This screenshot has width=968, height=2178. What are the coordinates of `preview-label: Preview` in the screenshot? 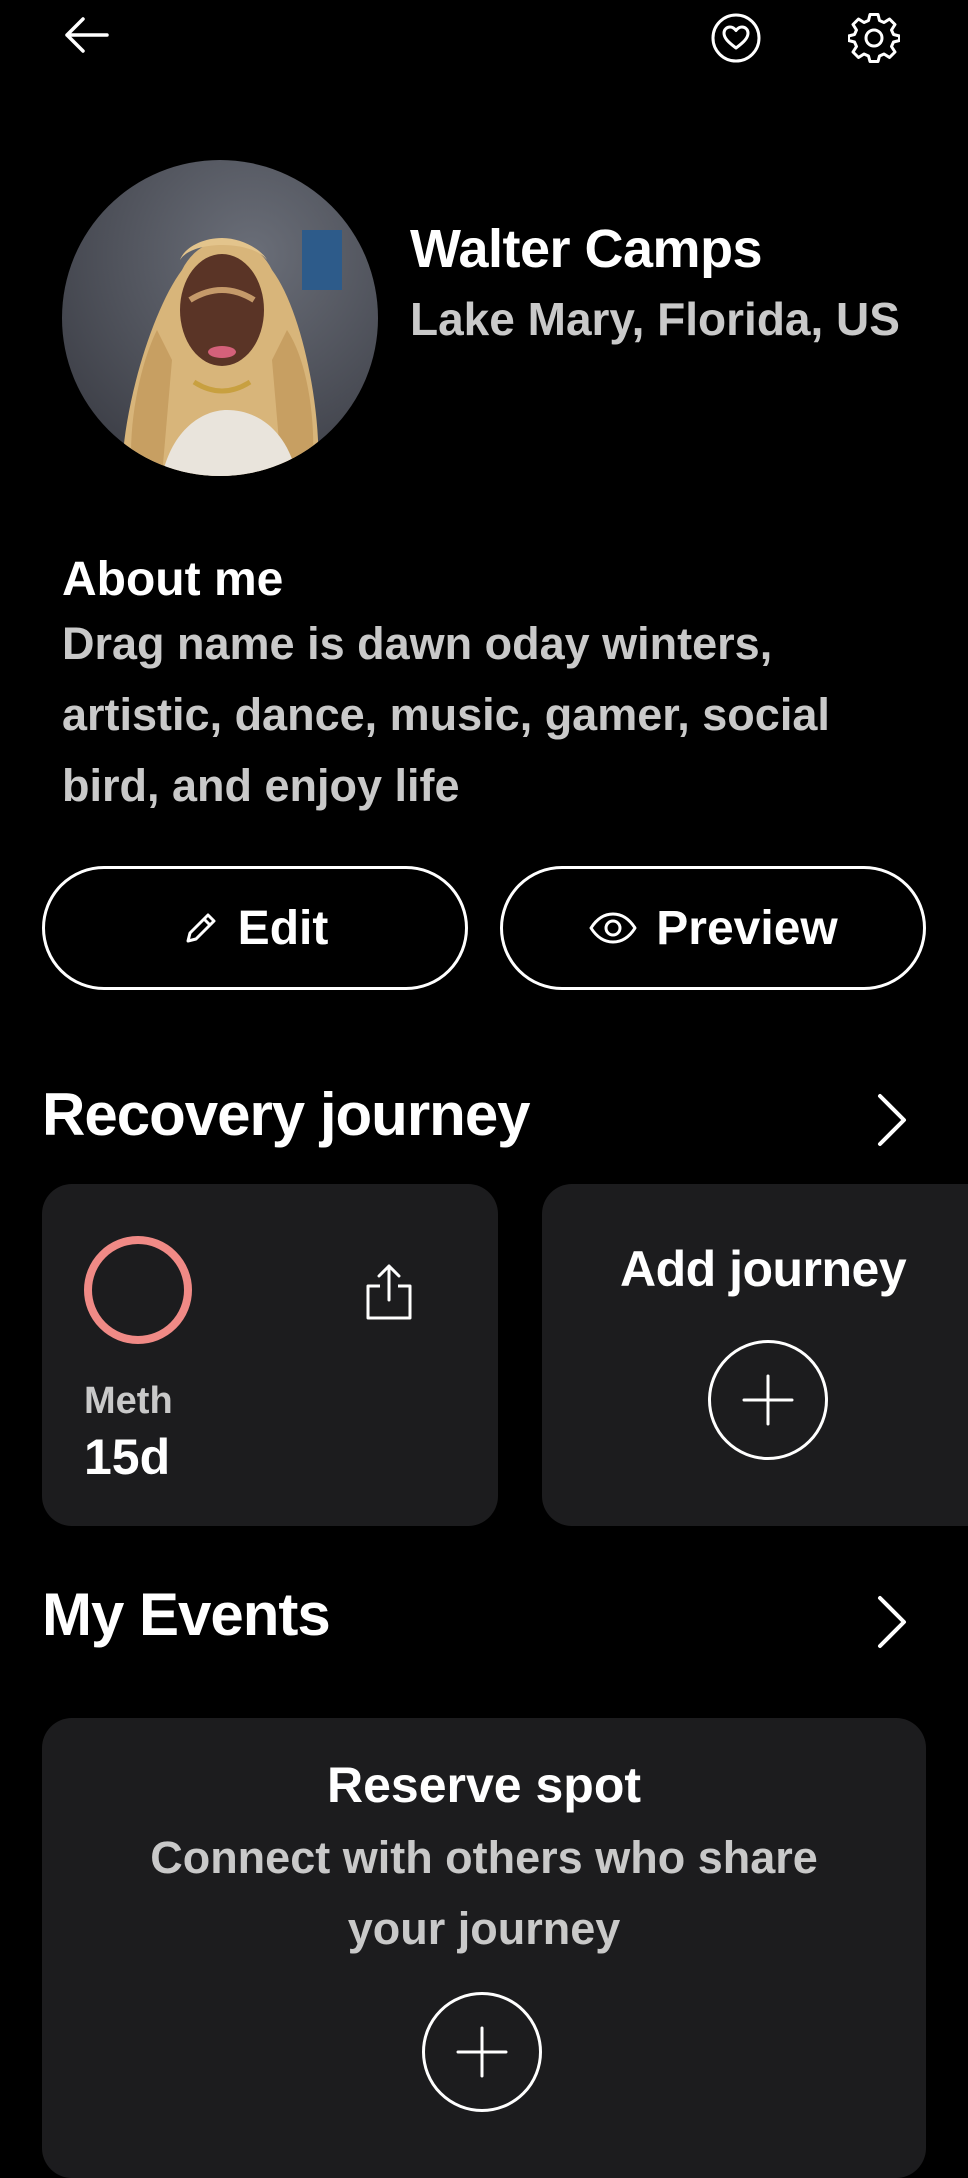 It's located at (747, 928).